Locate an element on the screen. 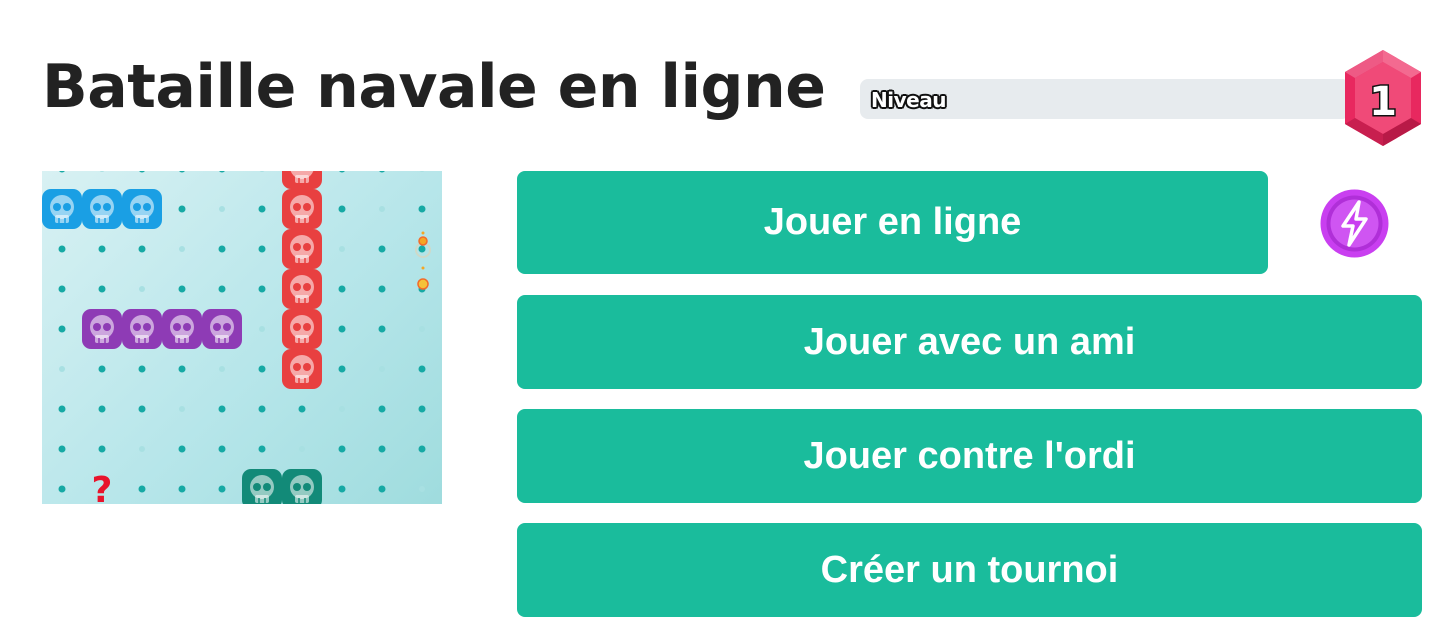  shot-trail-icon is located at coordinates (423, 260).